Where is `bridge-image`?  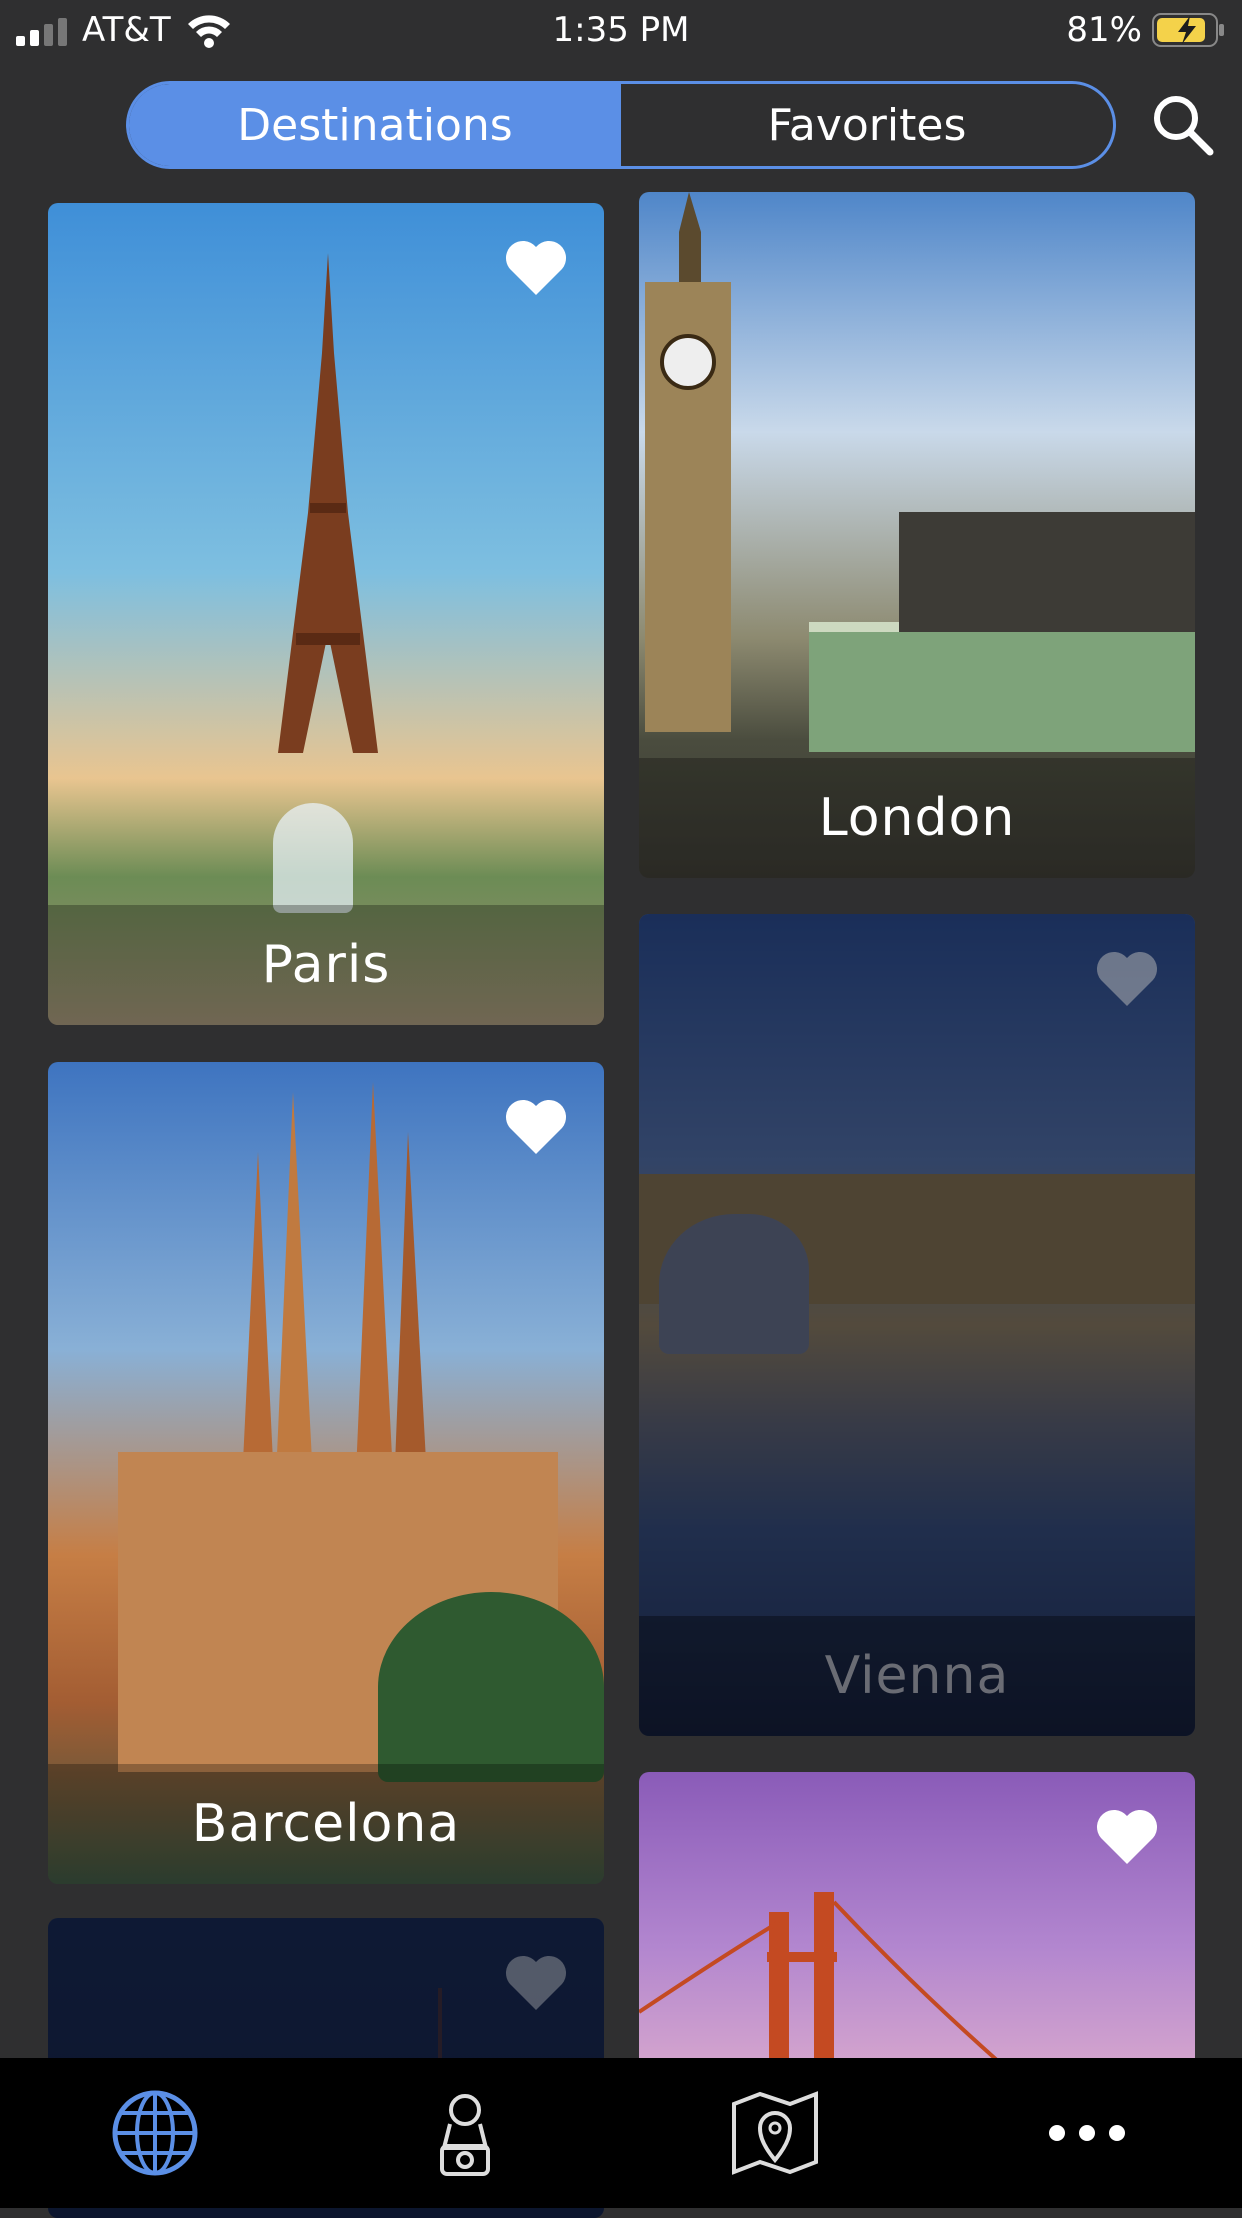 bridge-image is located at coordinates (1002, 687).